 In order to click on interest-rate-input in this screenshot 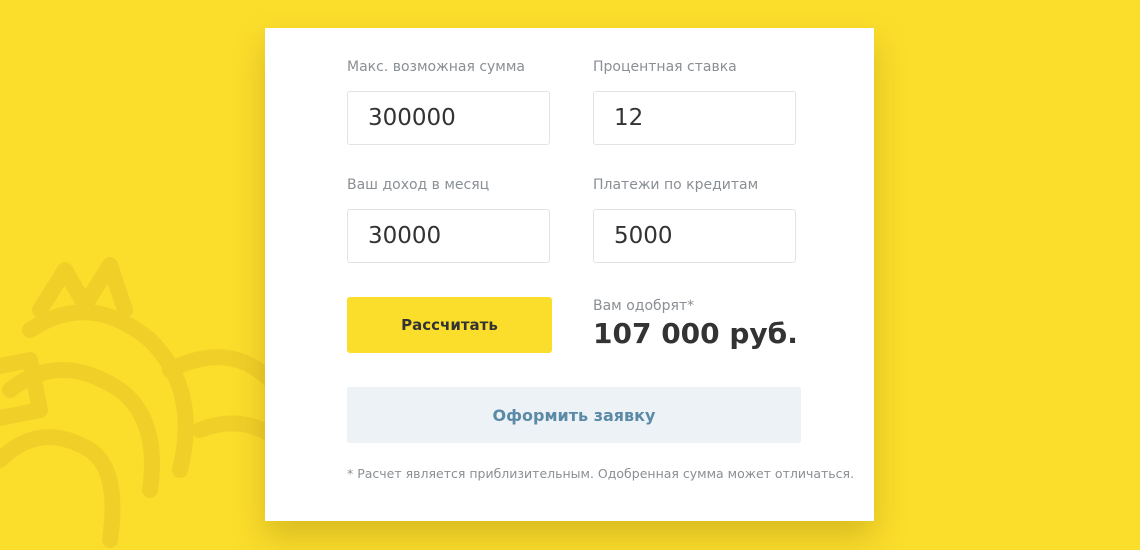, I will do `click(694, 118)`.